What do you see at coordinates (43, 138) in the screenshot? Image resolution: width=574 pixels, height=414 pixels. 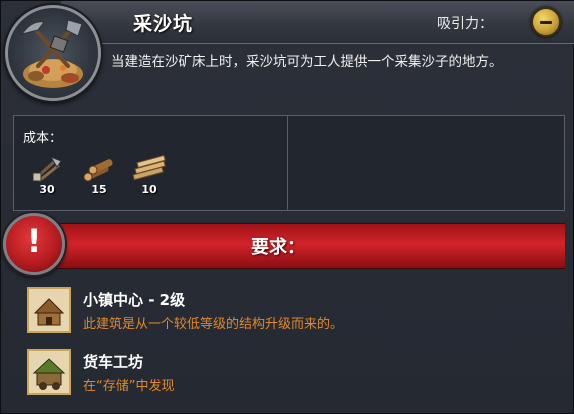 I see `cost-label: 成本：` at bounding box center [43, 138].